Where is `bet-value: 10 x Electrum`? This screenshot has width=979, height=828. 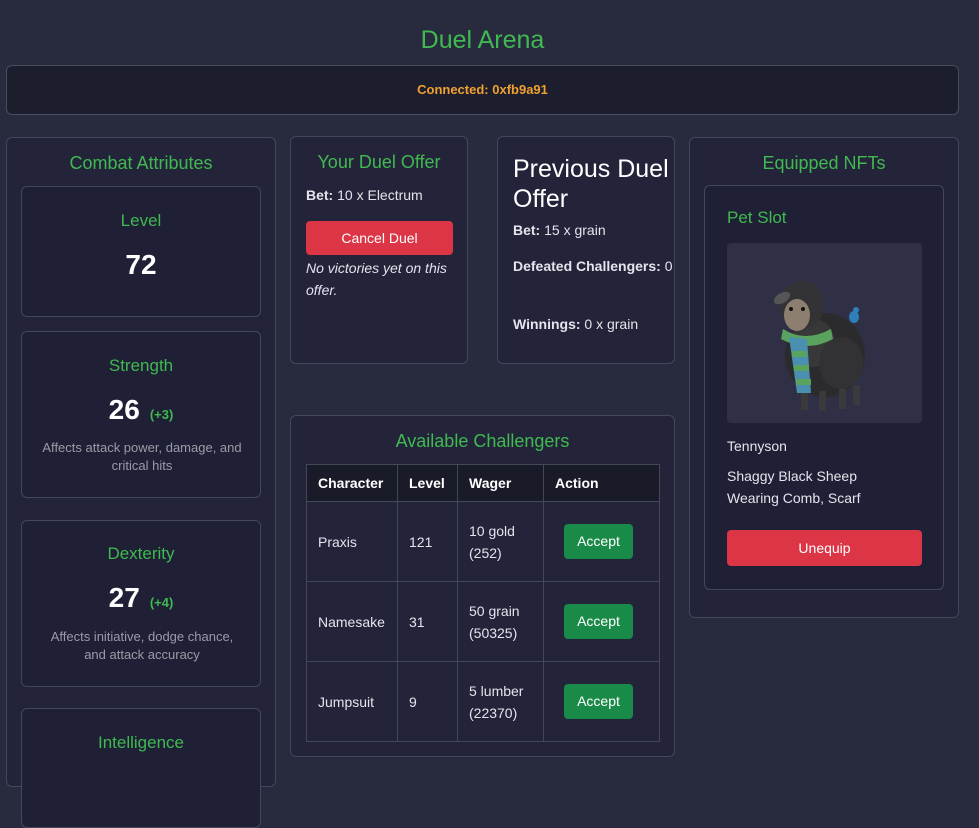
bet-value: 10 x Electrum is located at coordinates (380, 195).